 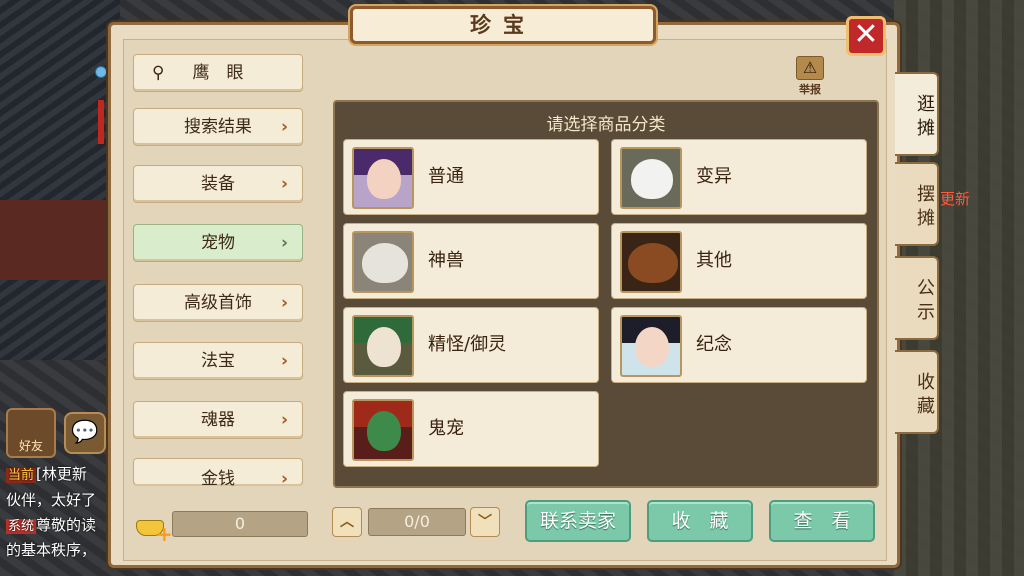 What do you see at coordinates (383, 346) in the screenshot?
I see `panda-mask-icon` at bounding box center [383, 346].